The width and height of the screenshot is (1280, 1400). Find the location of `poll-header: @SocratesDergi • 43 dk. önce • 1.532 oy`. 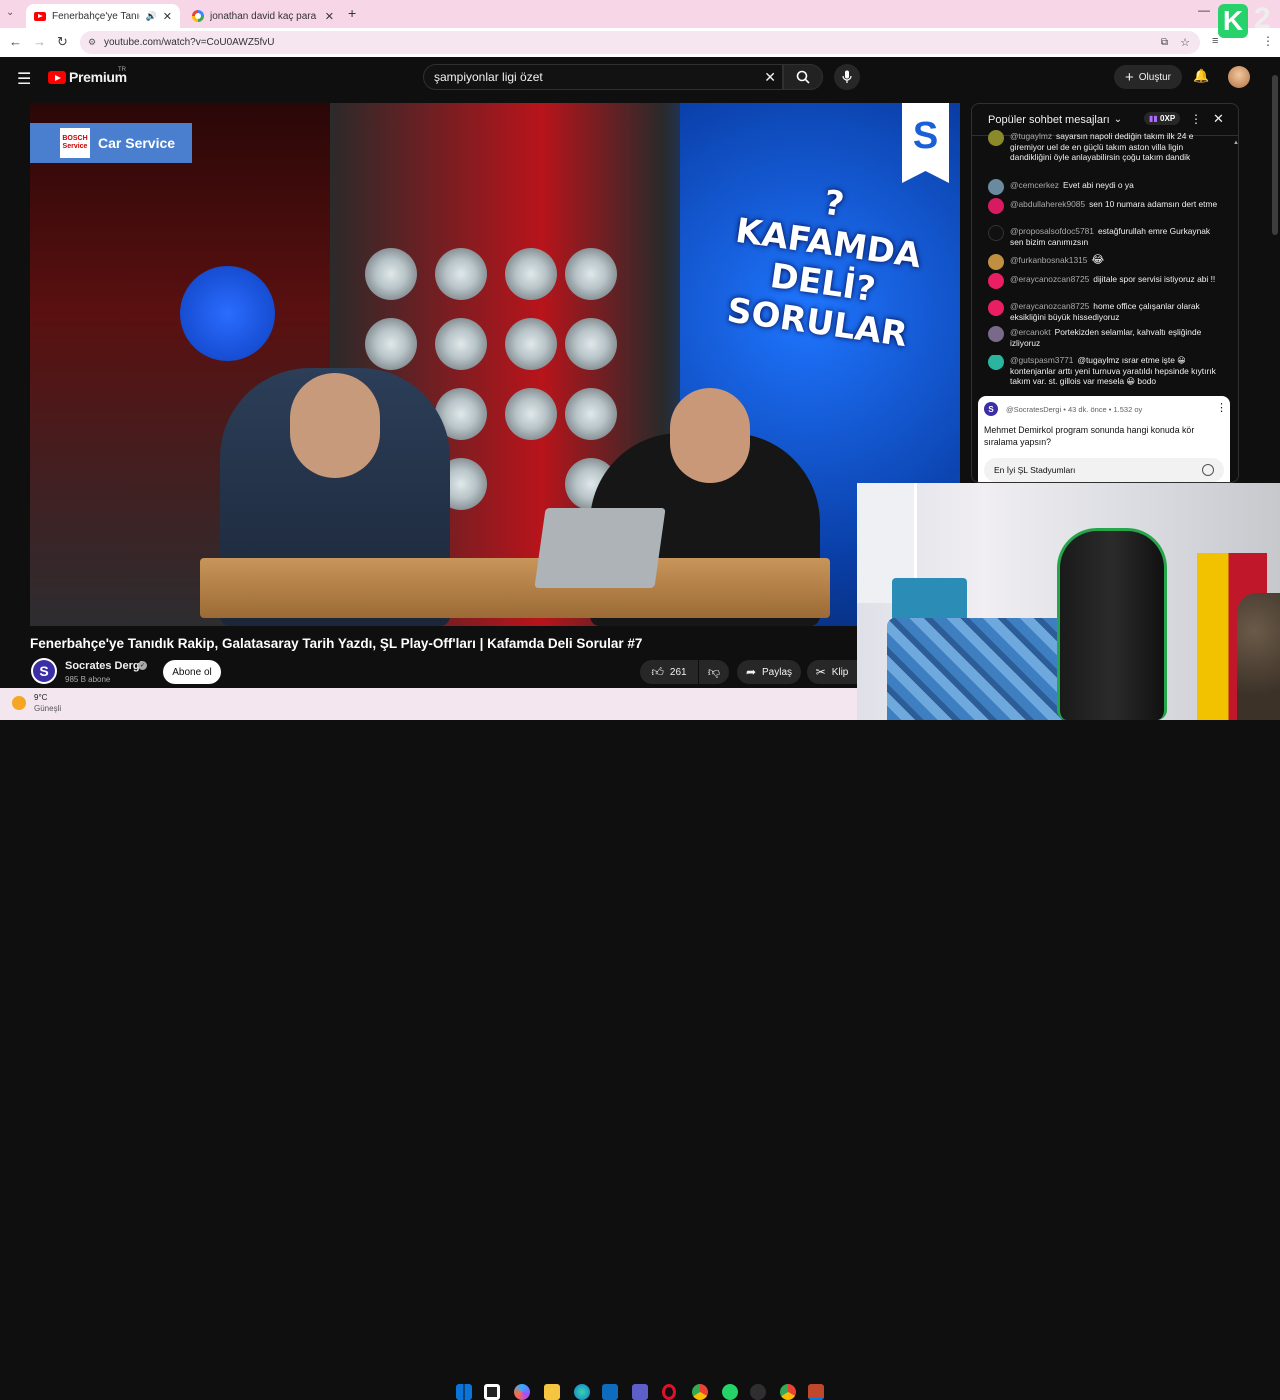

poll-header: @SocratesDergi • 43 dk. önce • 1.532 oy is located at coordinates (1074, 409).